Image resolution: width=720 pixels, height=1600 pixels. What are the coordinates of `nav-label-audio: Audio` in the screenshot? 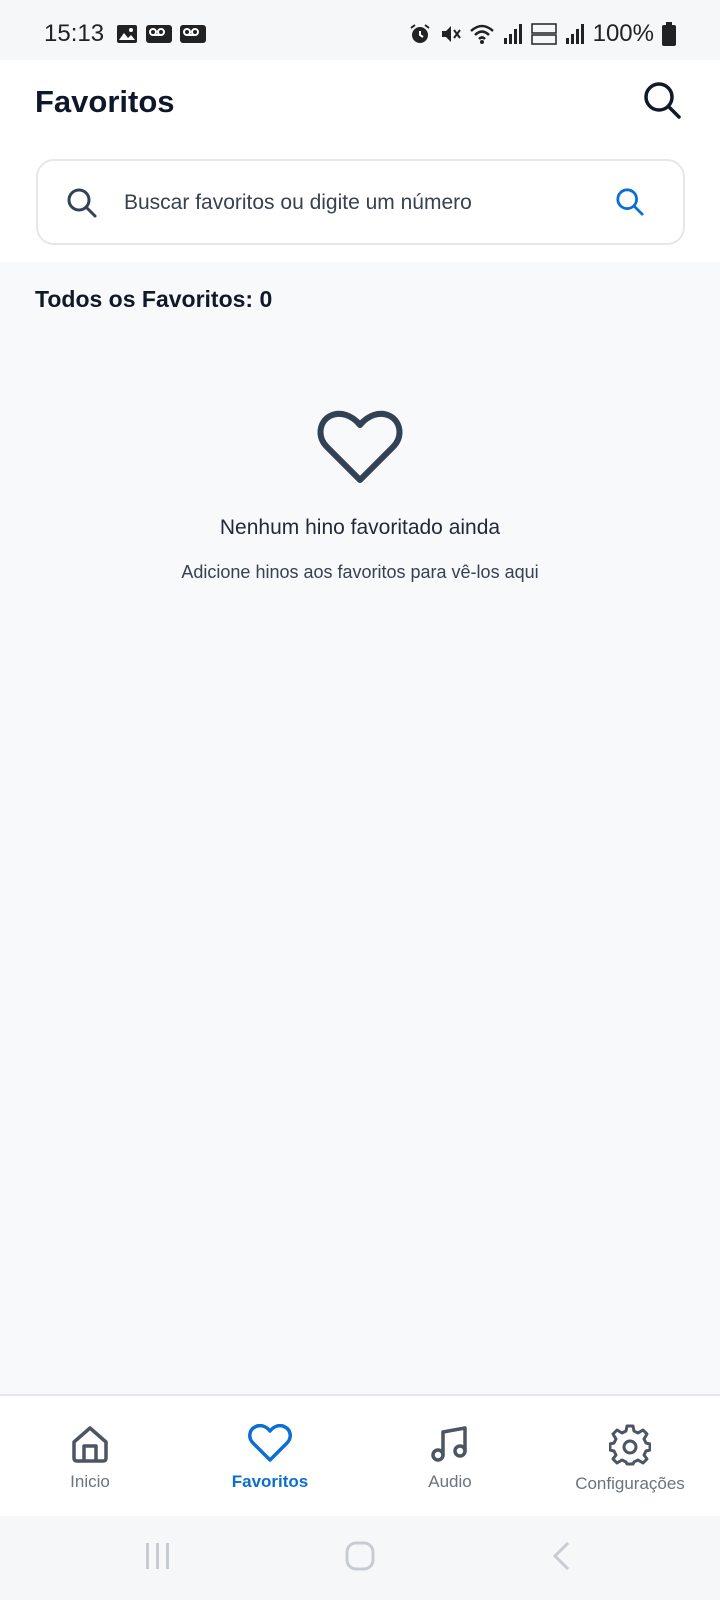 It's located at (450, 1481).